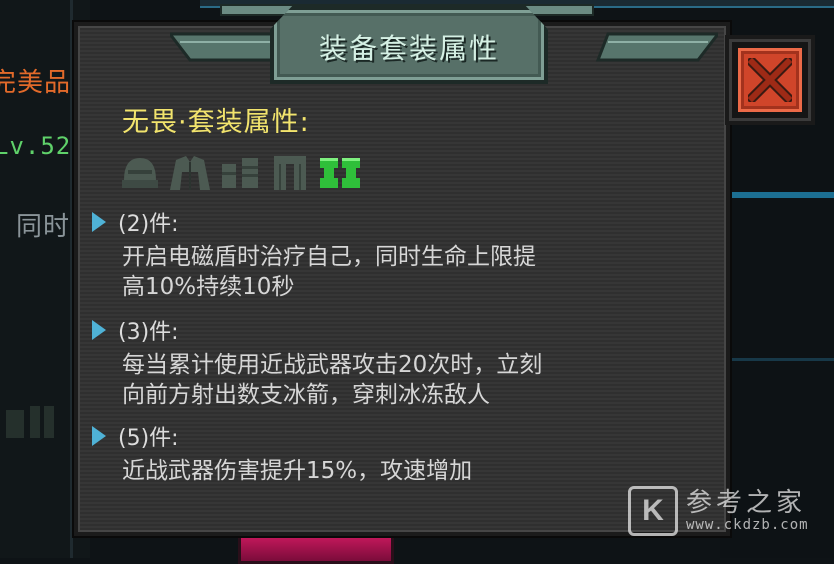 The width and height of the screenshot is (834, 564). I want to click on tier-label: (3)件:, so click(148, 332).